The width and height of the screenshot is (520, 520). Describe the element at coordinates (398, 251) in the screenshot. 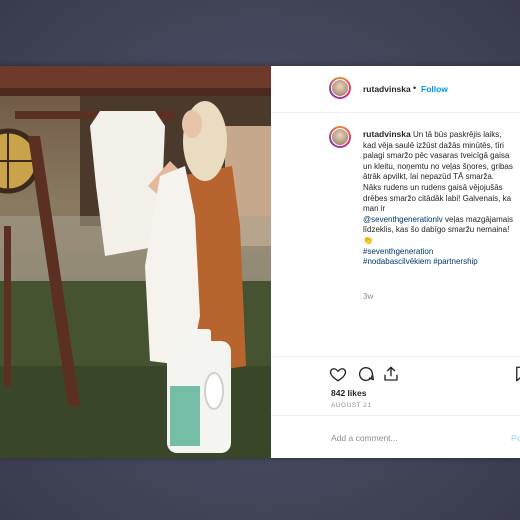

I see `hashtag-link: #seventhgeneration` at that location.